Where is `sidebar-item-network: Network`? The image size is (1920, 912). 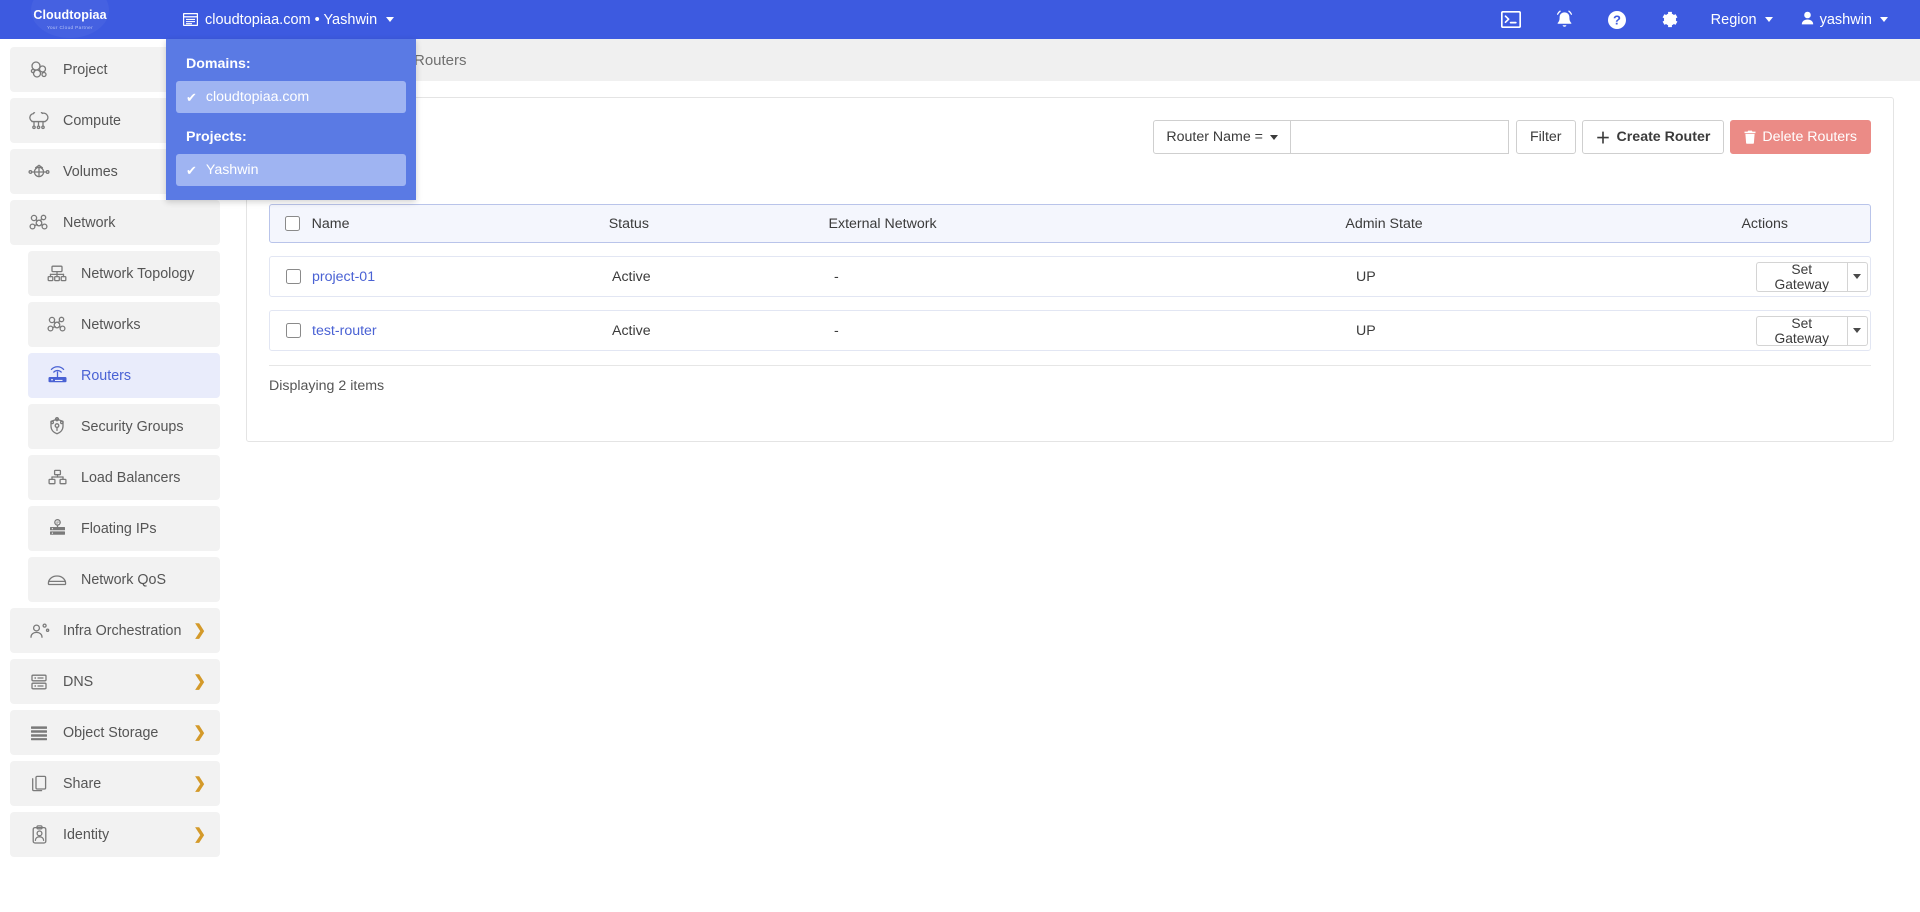
sidebar-item-network: Network is located at coordinates (115, 222).